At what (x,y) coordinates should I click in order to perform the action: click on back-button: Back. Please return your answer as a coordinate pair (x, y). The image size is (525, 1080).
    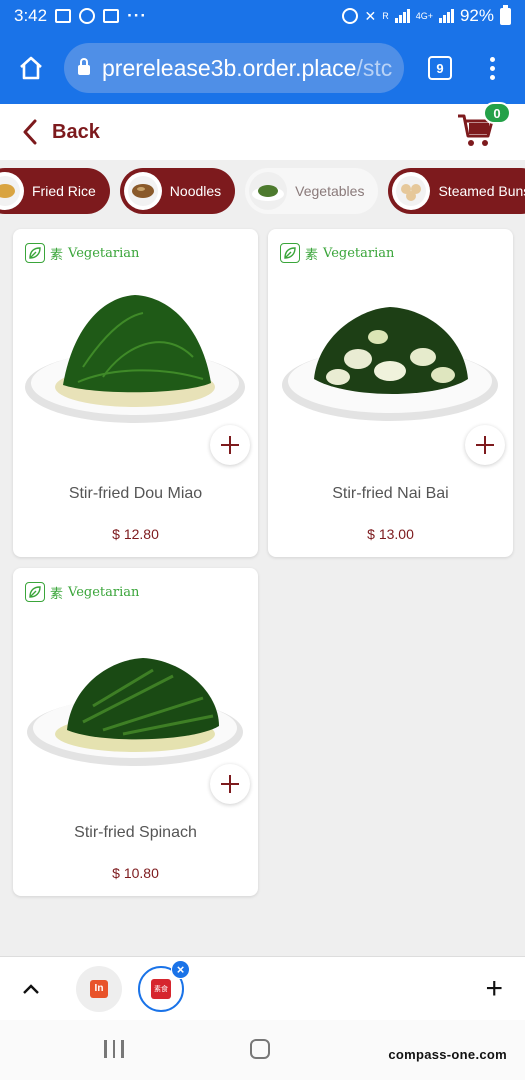
    Looking at the image, I should click on (61, 132).